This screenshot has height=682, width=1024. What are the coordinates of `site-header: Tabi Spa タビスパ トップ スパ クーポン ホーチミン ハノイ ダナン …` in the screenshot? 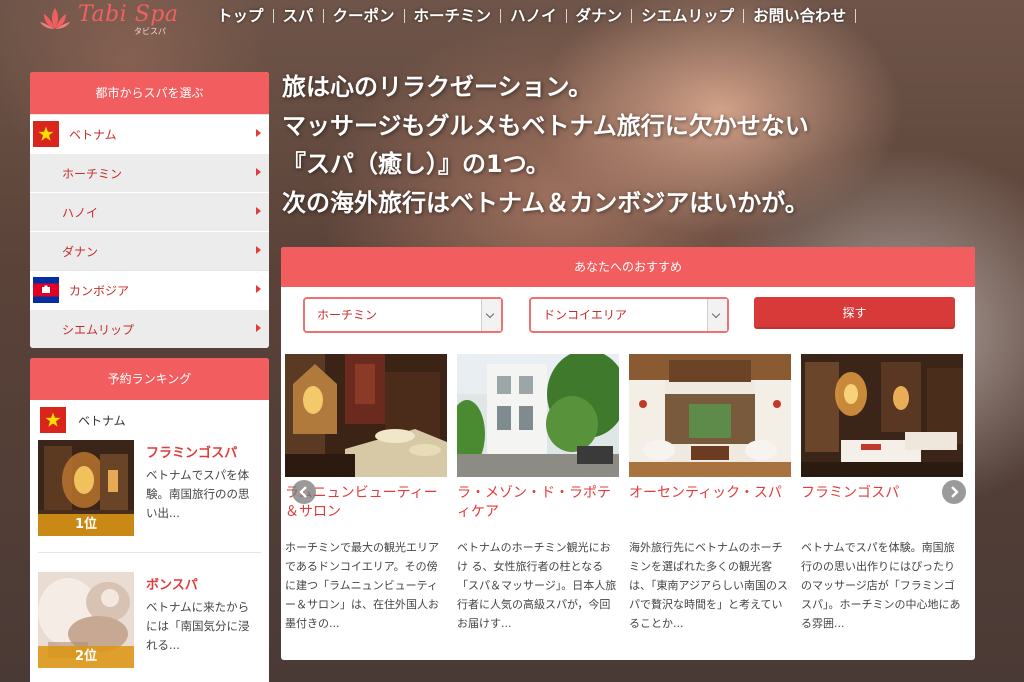 It's located at (512, 18).